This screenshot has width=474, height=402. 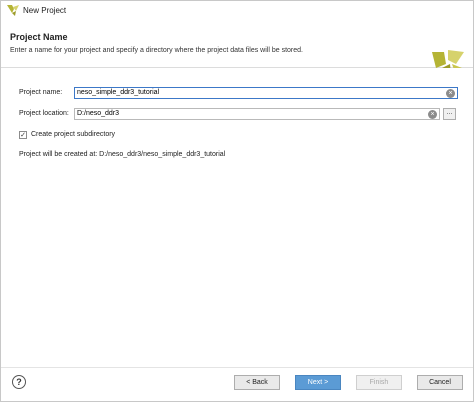 What do you see at coordinates (266, 93) in the screenshot?
I see `project-name-input: neso_simple_ddr3_tutorial` at bounding box center [266, 93].